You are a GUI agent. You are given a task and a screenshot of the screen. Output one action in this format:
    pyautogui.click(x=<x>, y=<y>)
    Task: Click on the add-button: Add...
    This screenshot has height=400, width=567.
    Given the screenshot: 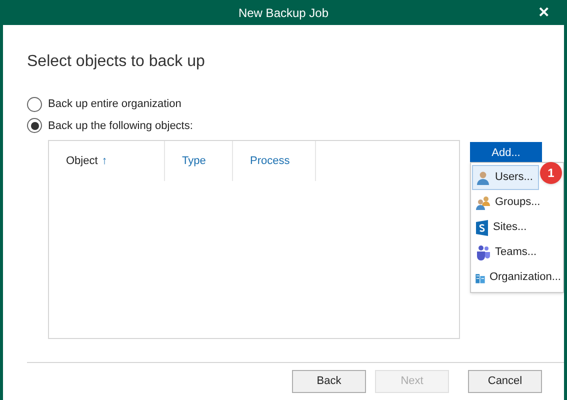 What is the action you would take?
    pyautogui.click(x=506, y=153)
    